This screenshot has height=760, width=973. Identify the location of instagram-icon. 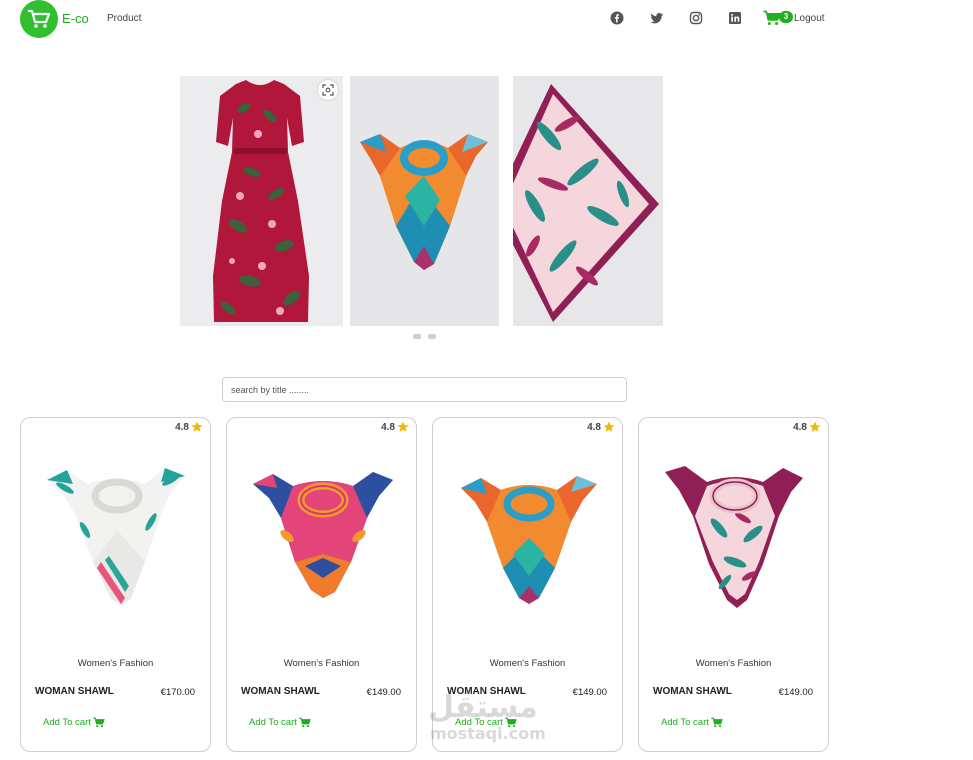
(696, 18).